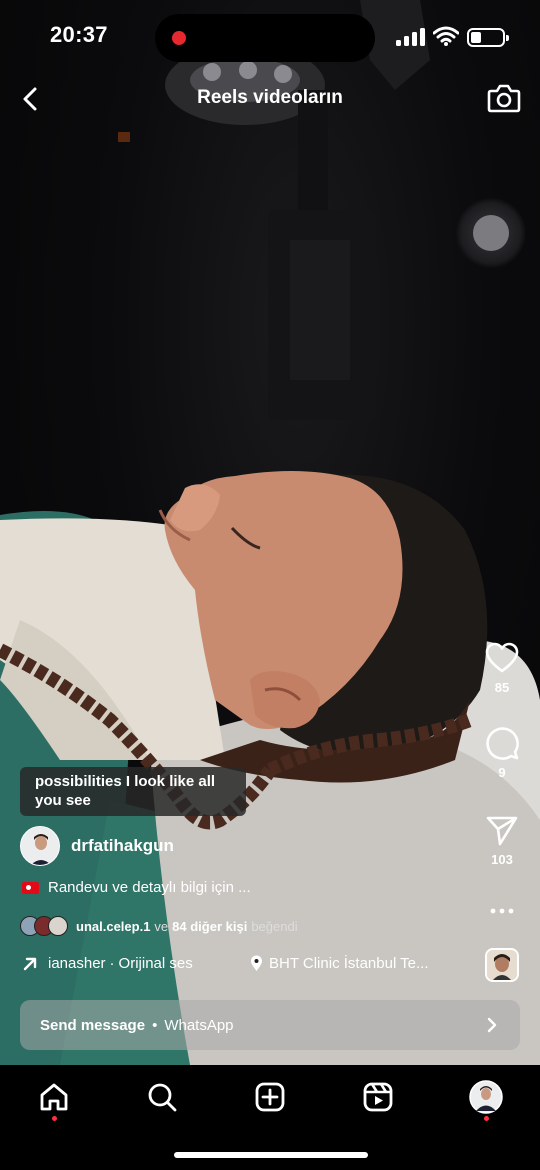 This screenshot has width=540, height=1170. I want to click on avatar-image, so click(40, 846).